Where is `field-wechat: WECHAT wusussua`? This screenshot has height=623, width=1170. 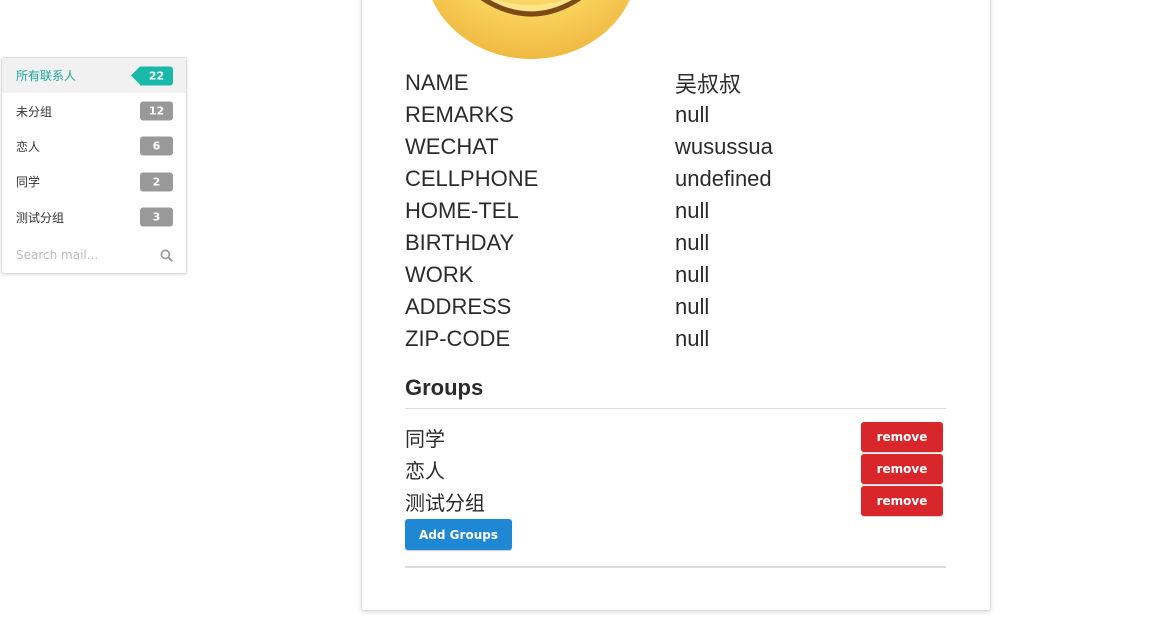
field-wechat: WECHAT wusussua is located at coordinates (685, 147).